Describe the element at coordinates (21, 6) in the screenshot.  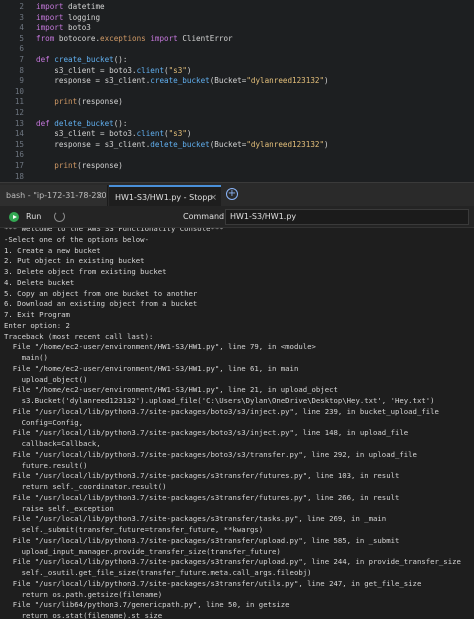
I see `line-number: 2` at that location.